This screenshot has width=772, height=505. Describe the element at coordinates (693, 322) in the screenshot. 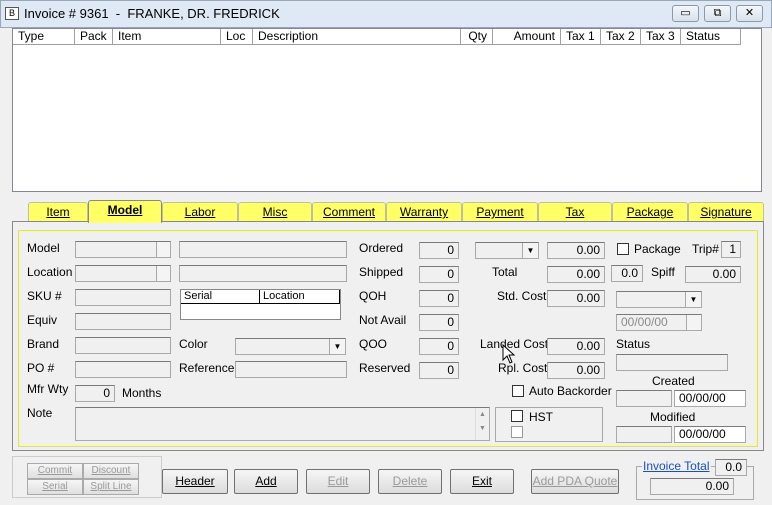

I see `date-picker-button` at that location.